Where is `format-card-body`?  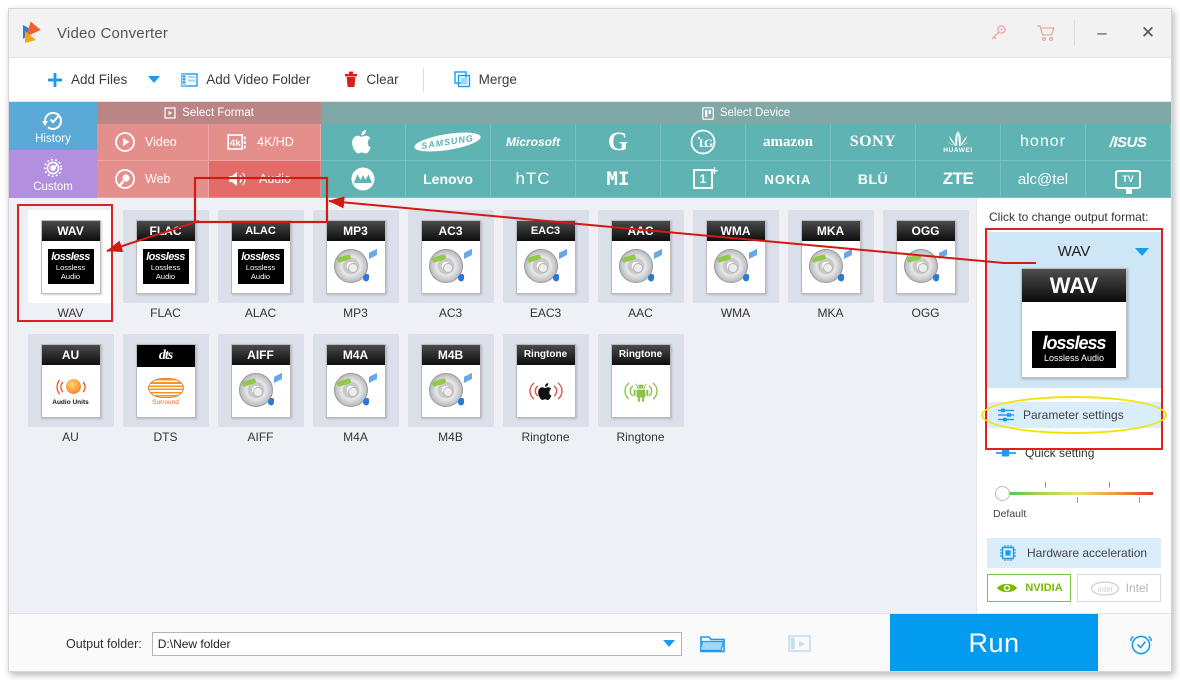 format-card-body is located at coordinates (640, 390).